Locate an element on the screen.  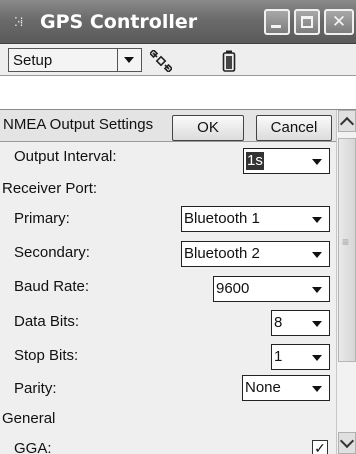
primary-port-select: Bluetooth 1 is located at coordinates (255, 219).